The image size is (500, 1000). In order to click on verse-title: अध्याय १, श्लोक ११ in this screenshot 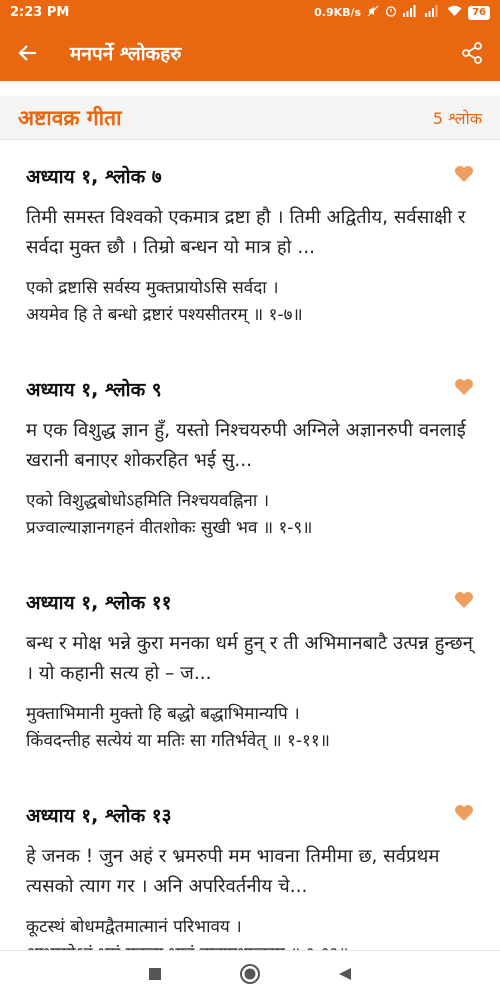, I will do `click(99, 603)`.